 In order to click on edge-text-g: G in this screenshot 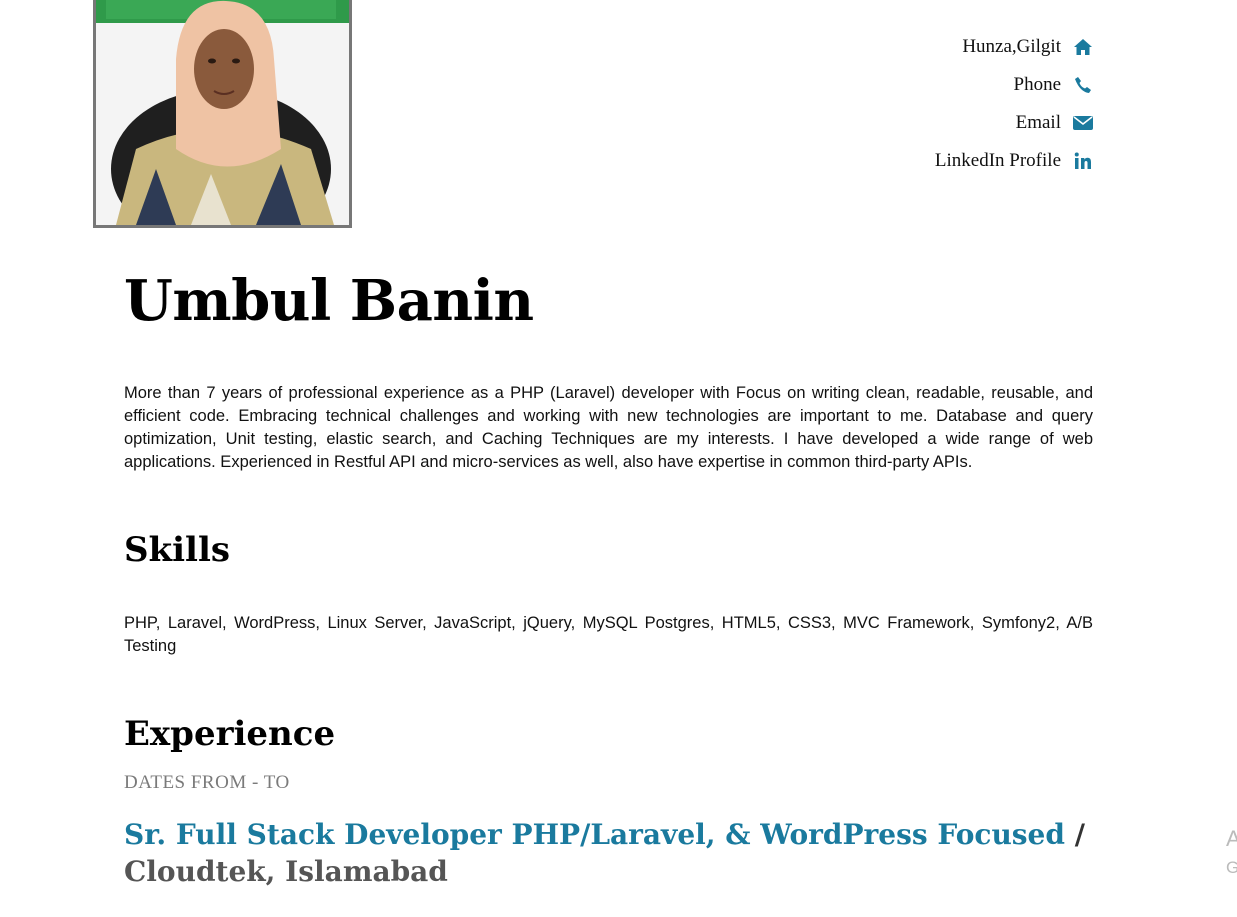, I will do `click(1231, 867)`.